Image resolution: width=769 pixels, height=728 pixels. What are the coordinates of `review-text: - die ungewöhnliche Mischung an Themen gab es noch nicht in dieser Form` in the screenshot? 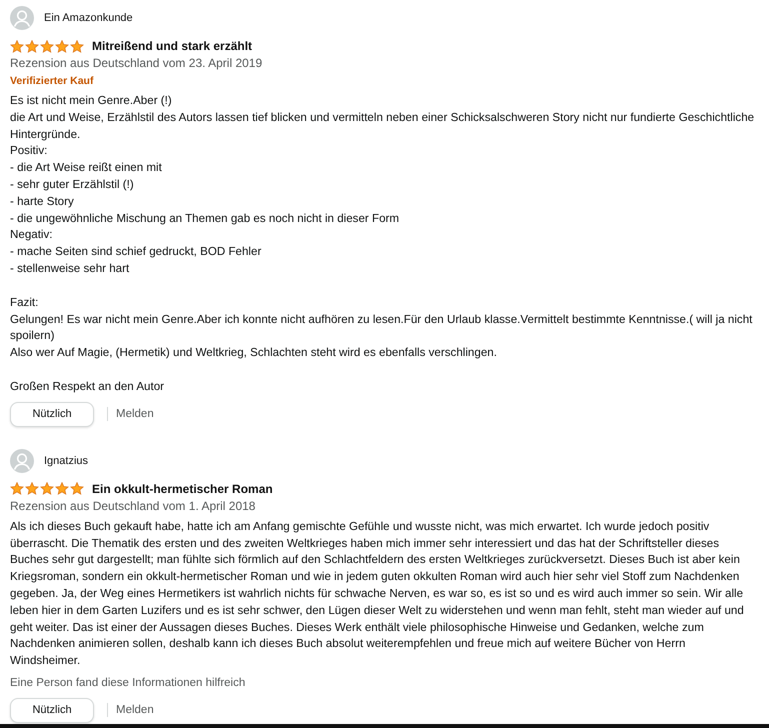 It's located at (205, 218).